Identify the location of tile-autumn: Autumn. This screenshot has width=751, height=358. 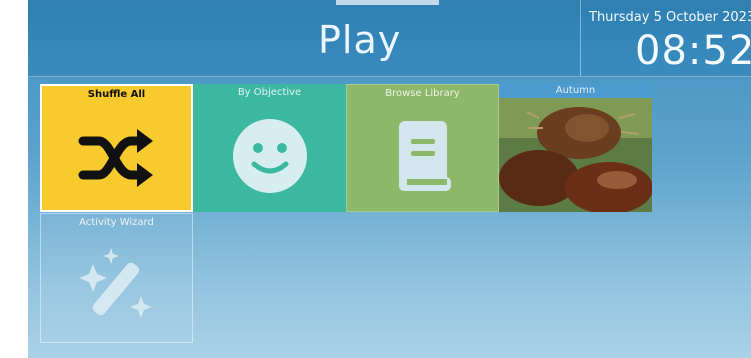
(575, 148).